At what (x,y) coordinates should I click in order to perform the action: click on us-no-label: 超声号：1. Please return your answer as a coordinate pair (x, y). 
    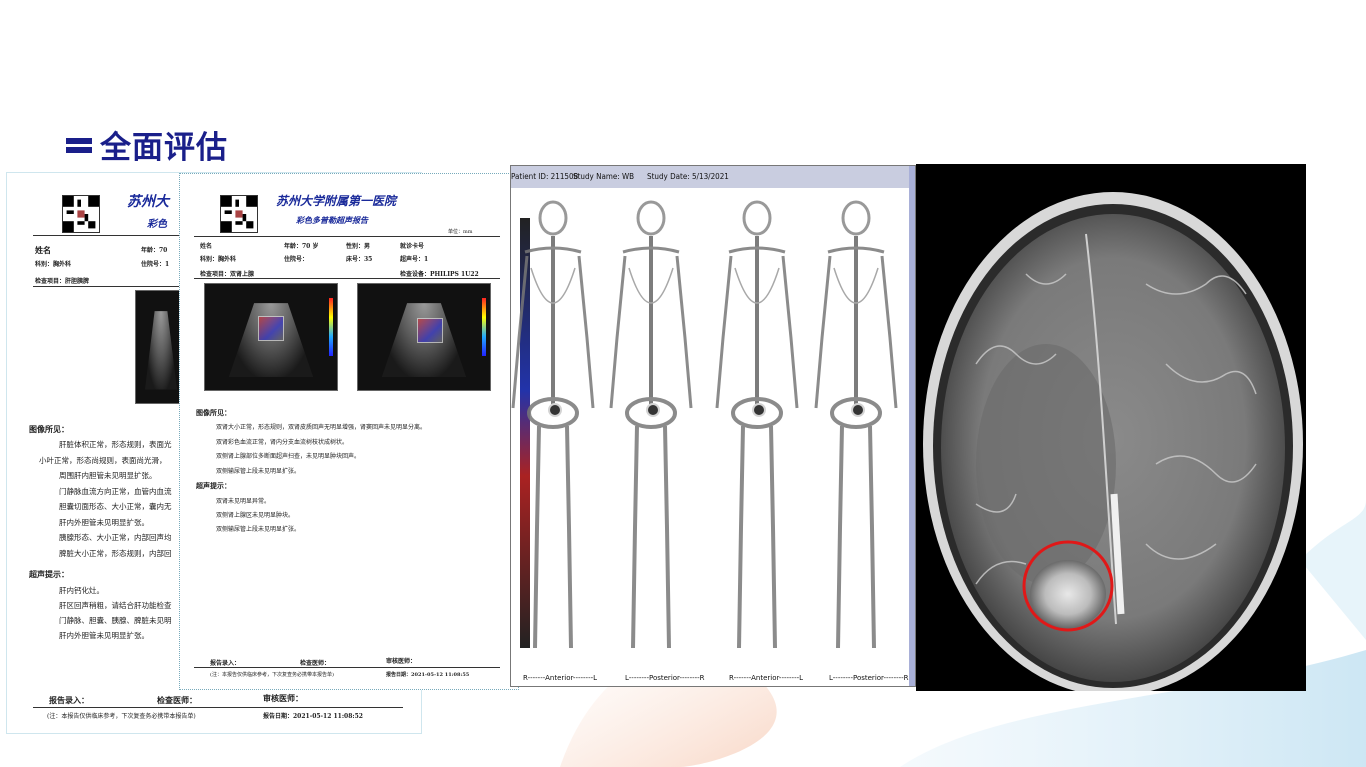
    Looking at the image, I should click on (414, 259).